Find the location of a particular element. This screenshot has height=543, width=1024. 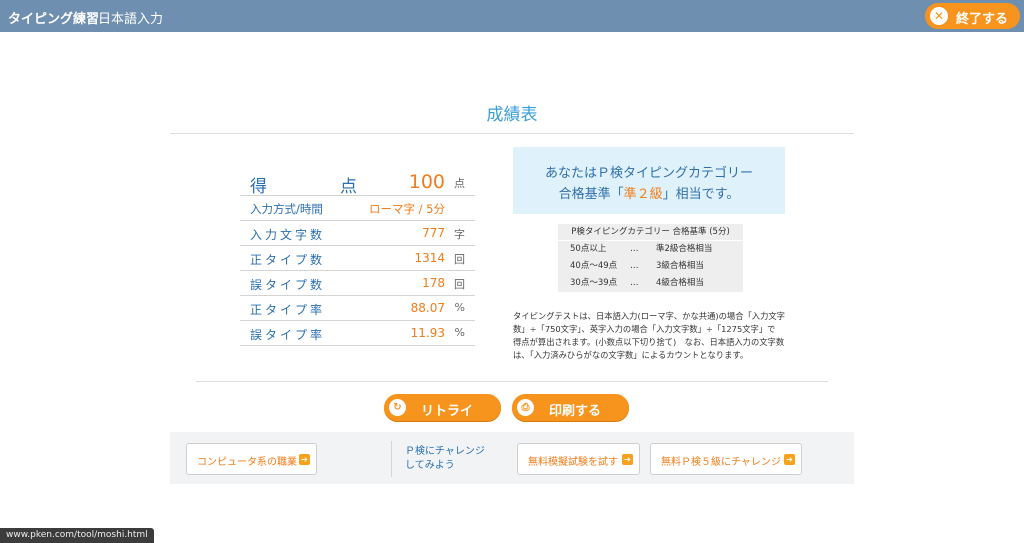

correct-rate-value: 88.07 is located at coordinates (427, 308).